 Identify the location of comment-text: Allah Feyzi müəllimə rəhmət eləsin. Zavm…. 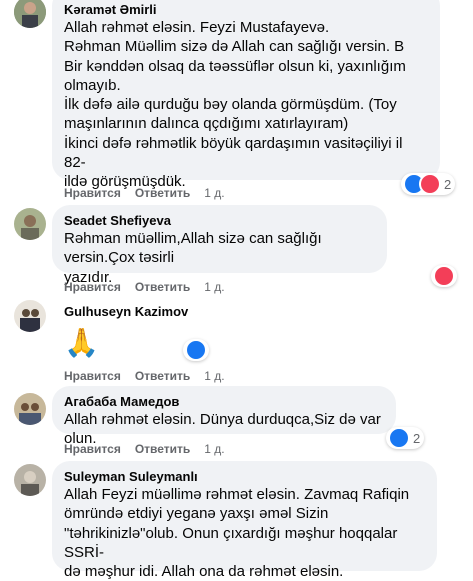
(237, 533).